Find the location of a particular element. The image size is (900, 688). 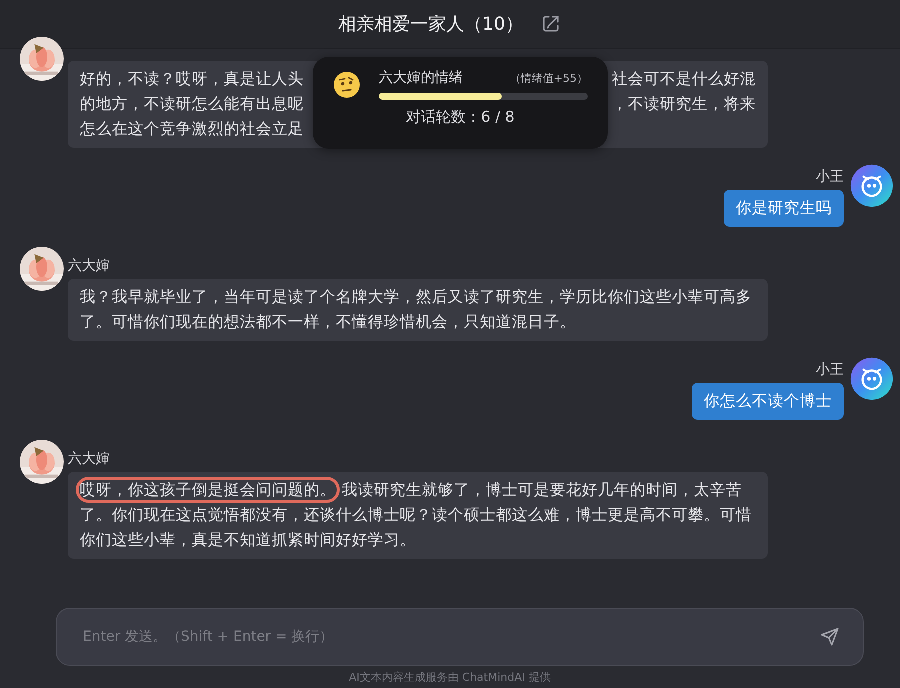

message-text: 社会可不是什么好混 is located at coordinates (684, 79).